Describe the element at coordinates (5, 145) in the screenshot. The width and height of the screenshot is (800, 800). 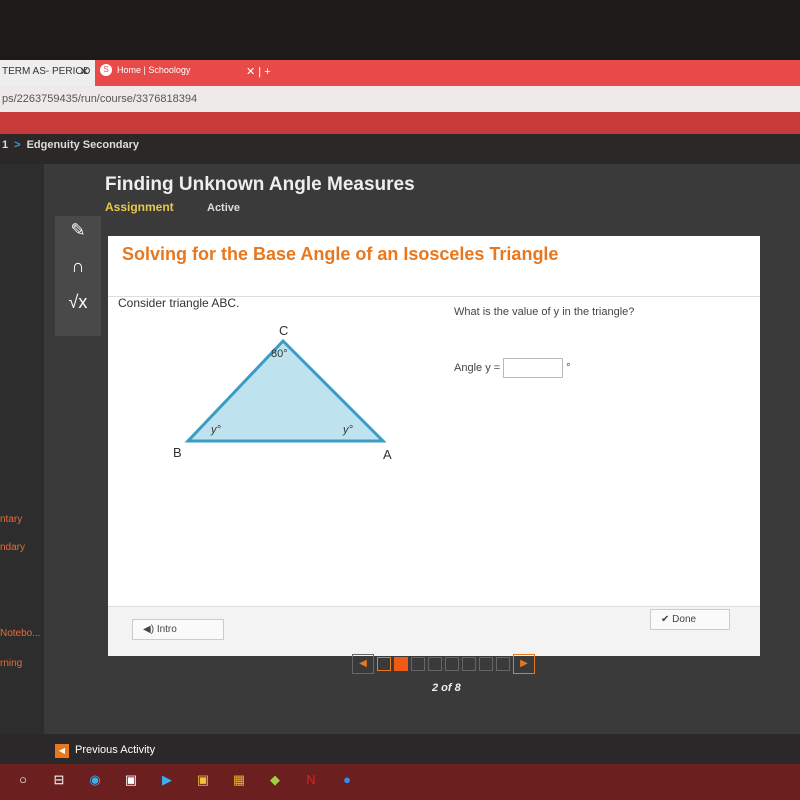
I see `breadcrumb-item: 1` at that location.